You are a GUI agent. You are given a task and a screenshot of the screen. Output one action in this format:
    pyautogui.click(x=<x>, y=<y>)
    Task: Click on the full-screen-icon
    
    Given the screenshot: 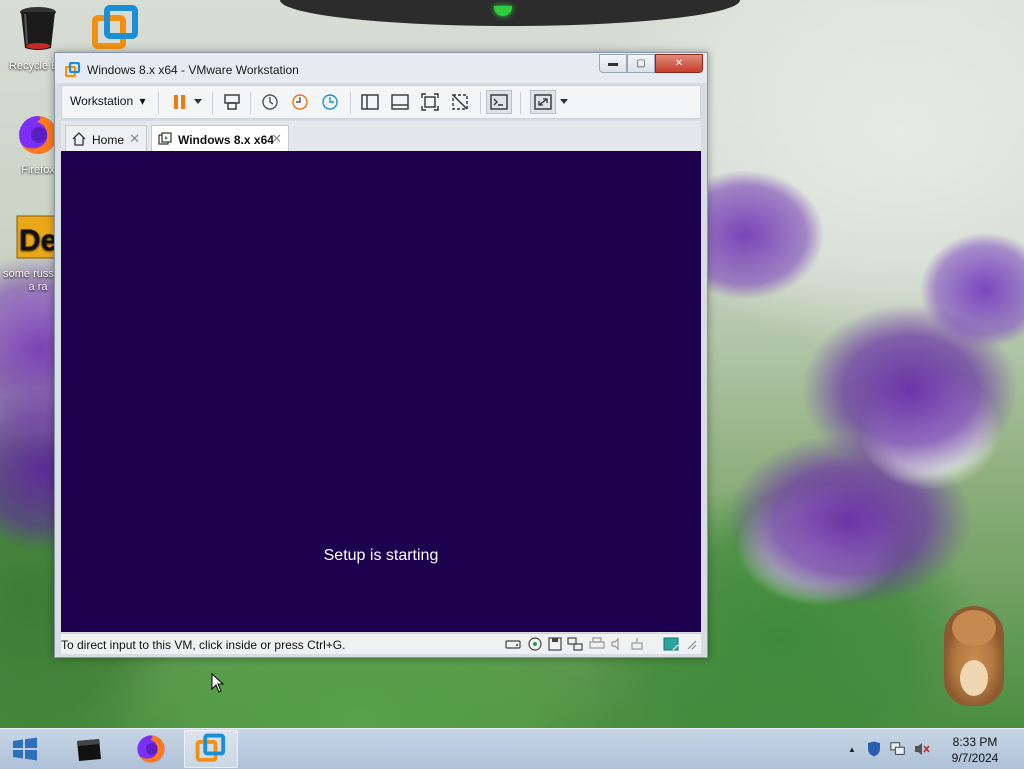 What is the action you would take?
    pyautogui.click(x=430, y=102)
    